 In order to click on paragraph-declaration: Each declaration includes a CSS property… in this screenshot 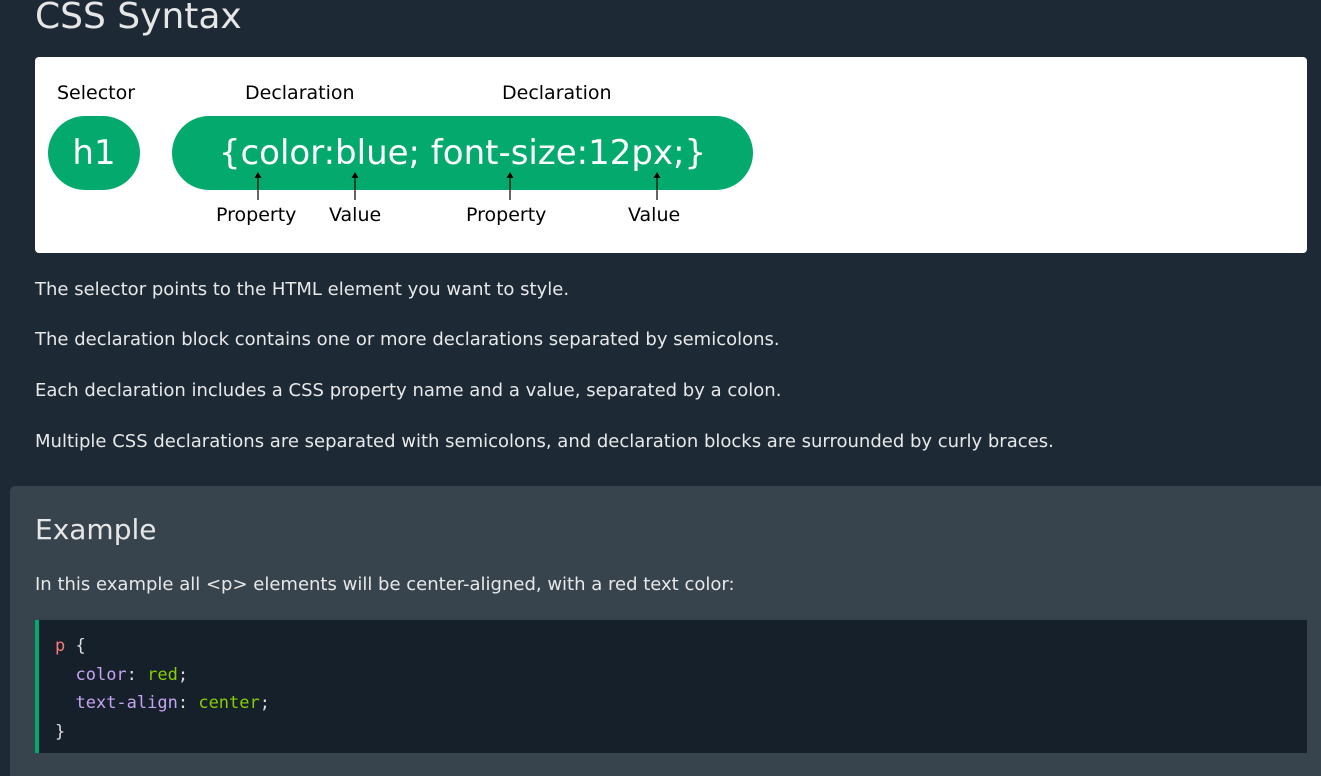, I will do `click(408, 390)`.